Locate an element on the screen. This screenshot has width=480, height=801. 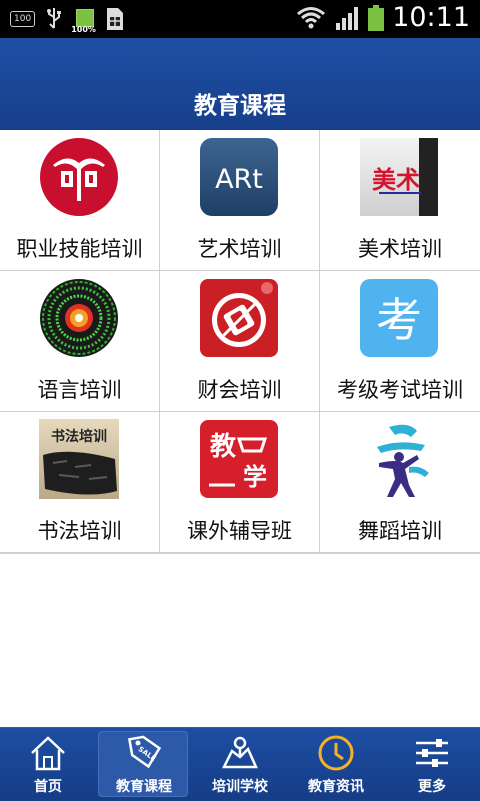
battery-percent: 100% is located at coordinates (83, 29).